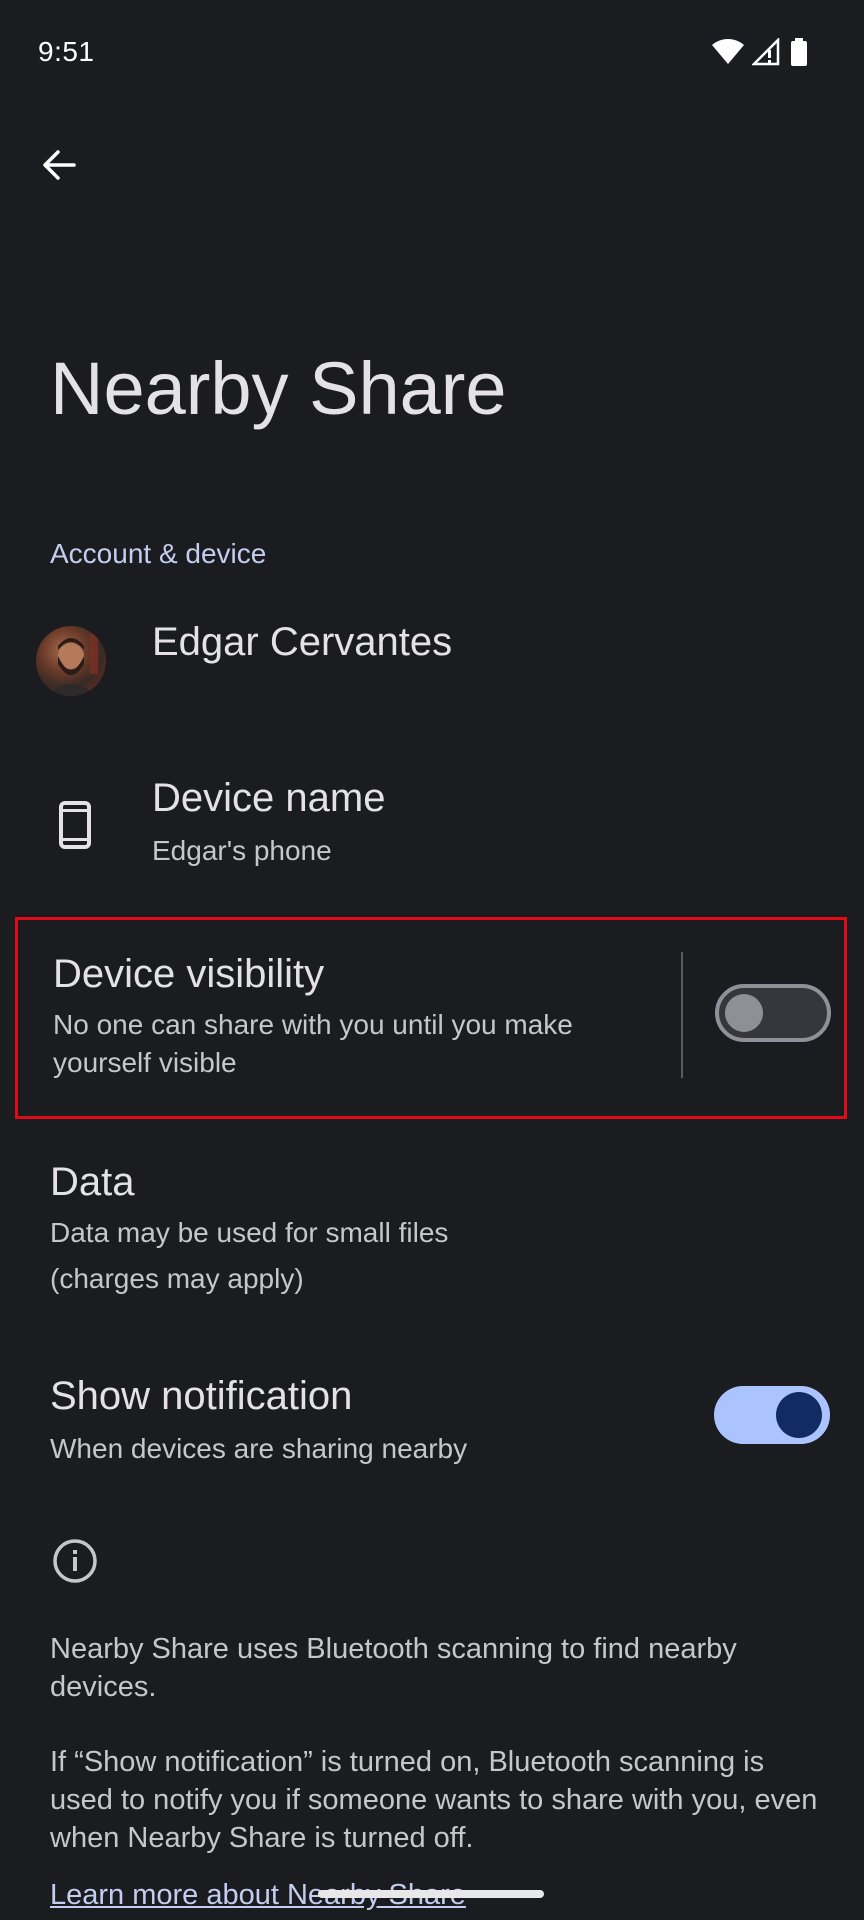 This screenshot has width=864, height=1920. Describe the element at coordinates (278, 388) in the screenshot. I see `page-title: Nearby Share` at that location.